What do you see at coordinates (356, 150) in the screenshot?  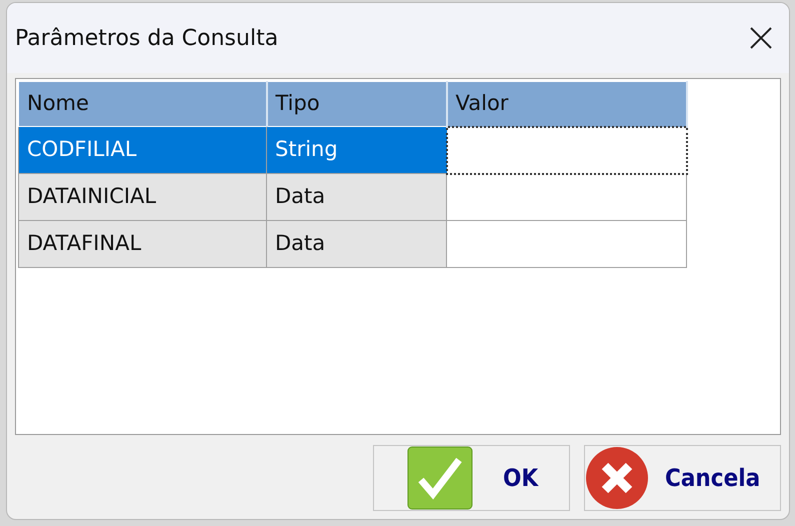 I see `table-cell: String` at bounding box center [356, 150].